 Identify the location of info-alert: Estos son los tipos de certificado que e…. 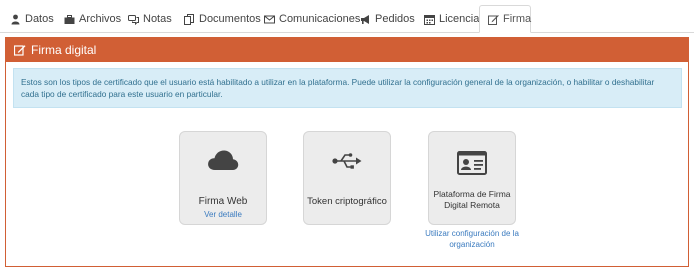
(347, 88).